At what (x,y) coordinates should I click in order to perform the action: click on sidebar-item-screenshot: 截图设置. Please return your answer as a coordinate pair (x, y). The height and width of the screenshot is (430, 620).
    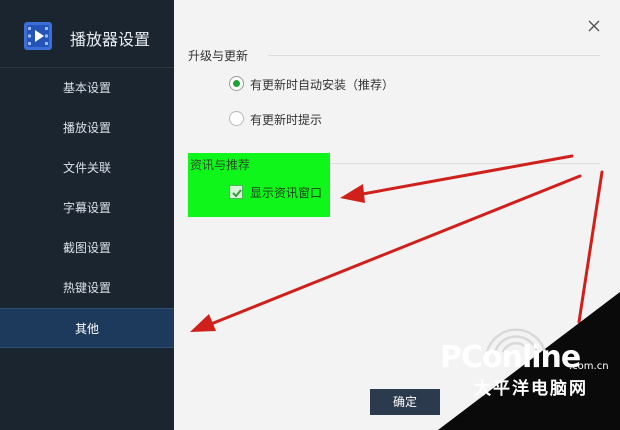
    Looking at the image, I should click on (87, 248).